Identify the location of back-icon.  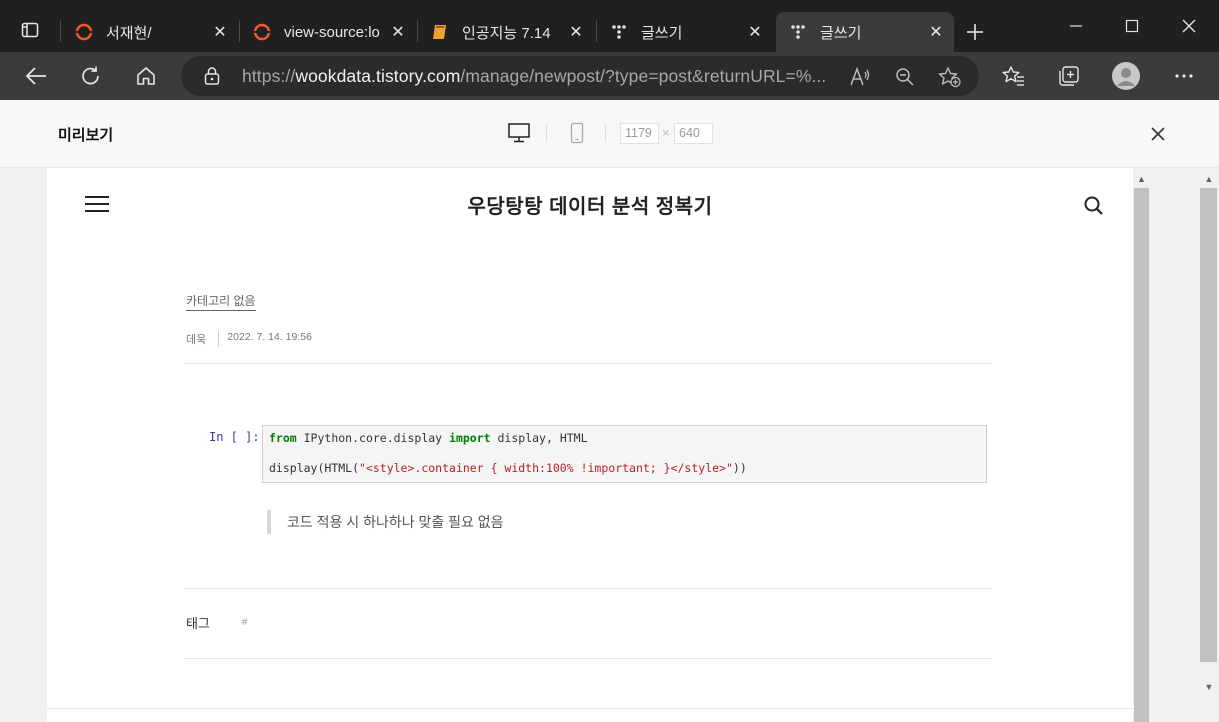
(36, 76).